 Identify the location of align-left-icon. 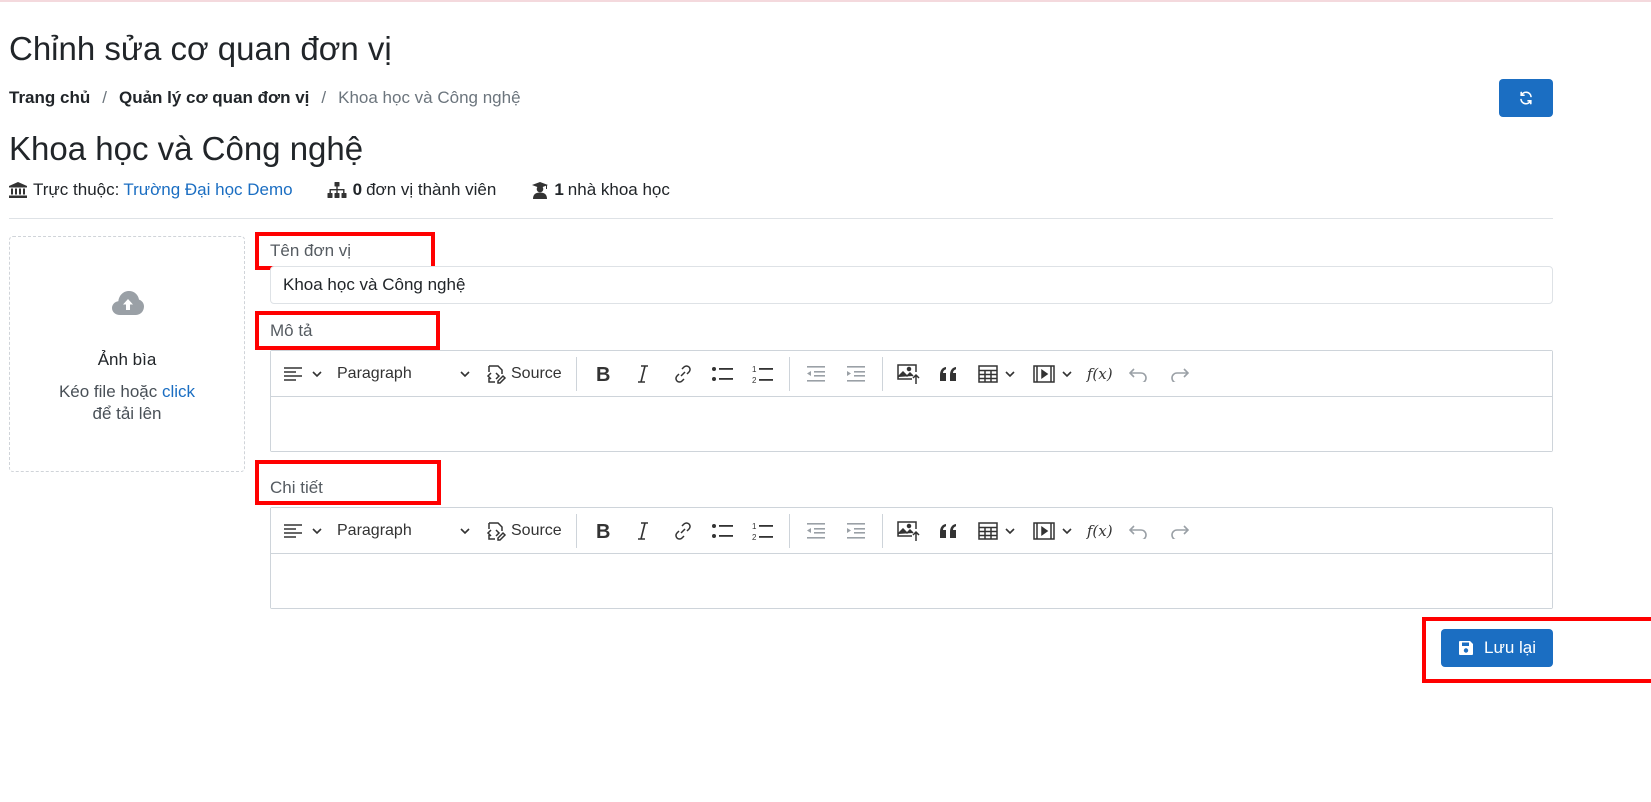
(293, 373).